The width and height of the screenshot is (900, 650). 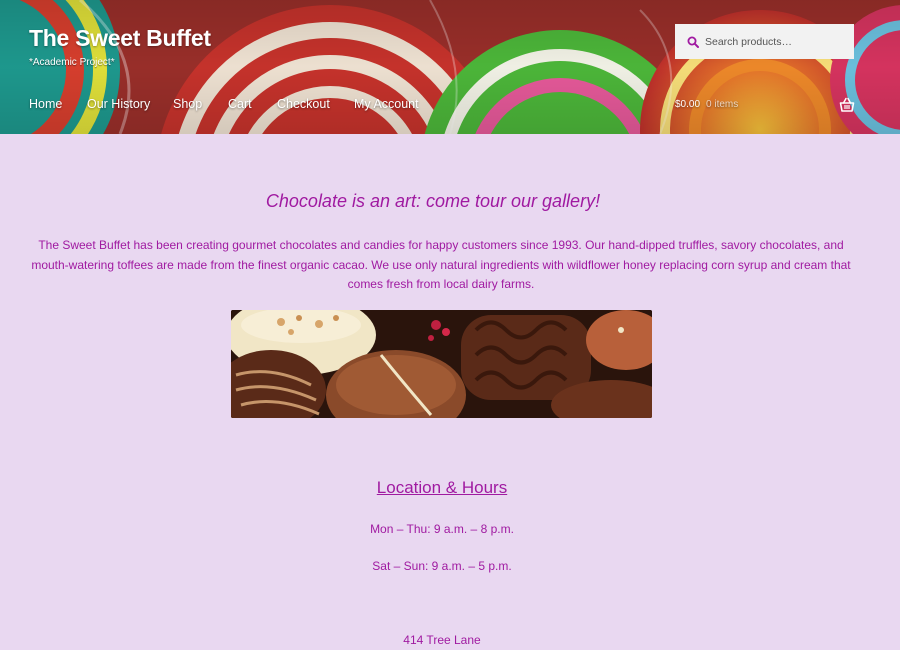 I want to click on nav-checkout: Checkout, so click(x=303, y=104).